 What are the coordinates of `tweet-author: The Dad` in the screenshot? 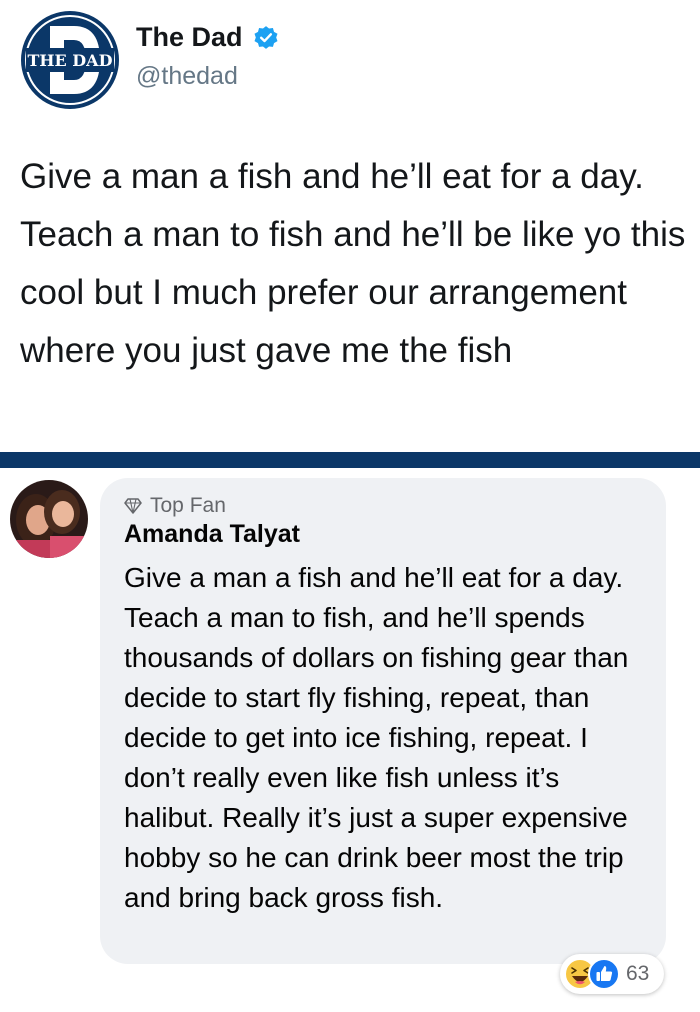 It's located at (207, 37).